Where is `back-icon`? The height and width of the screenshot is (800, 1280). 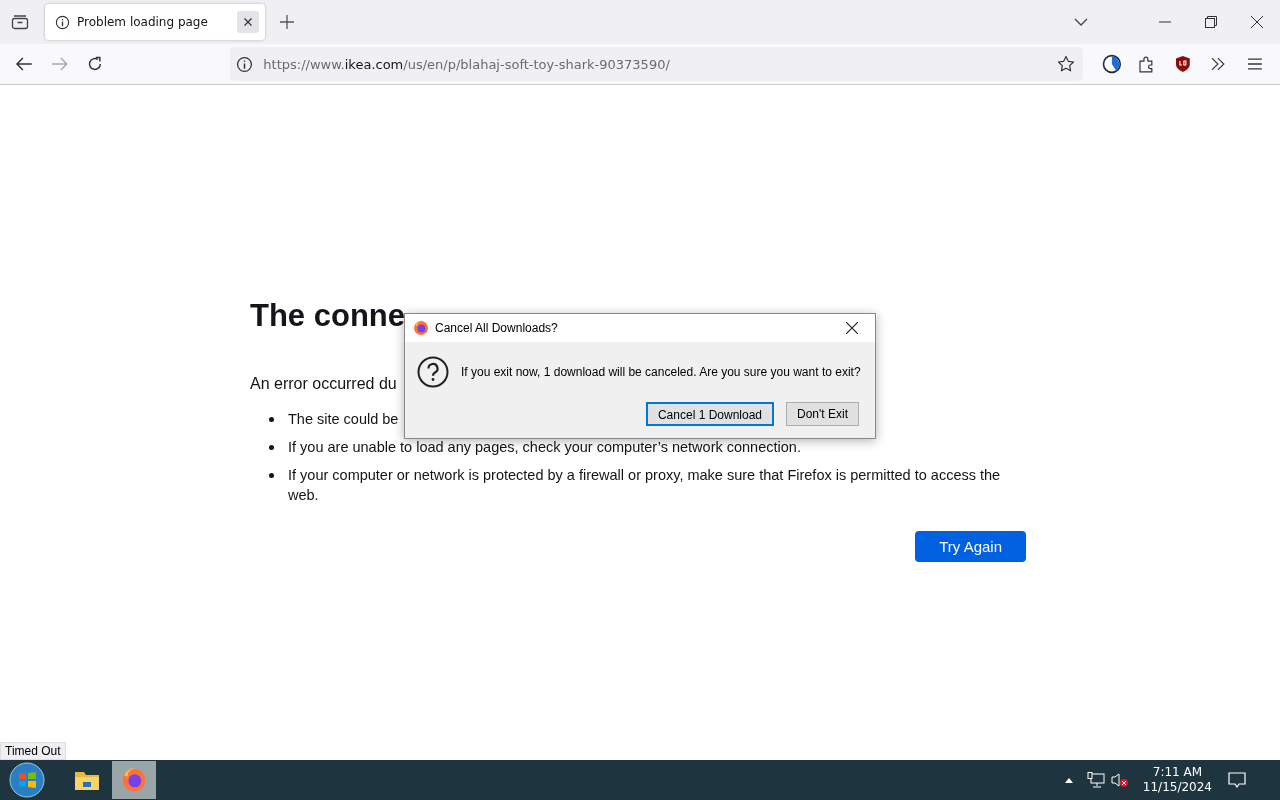
back-icon is located at coordinates (24, 64).